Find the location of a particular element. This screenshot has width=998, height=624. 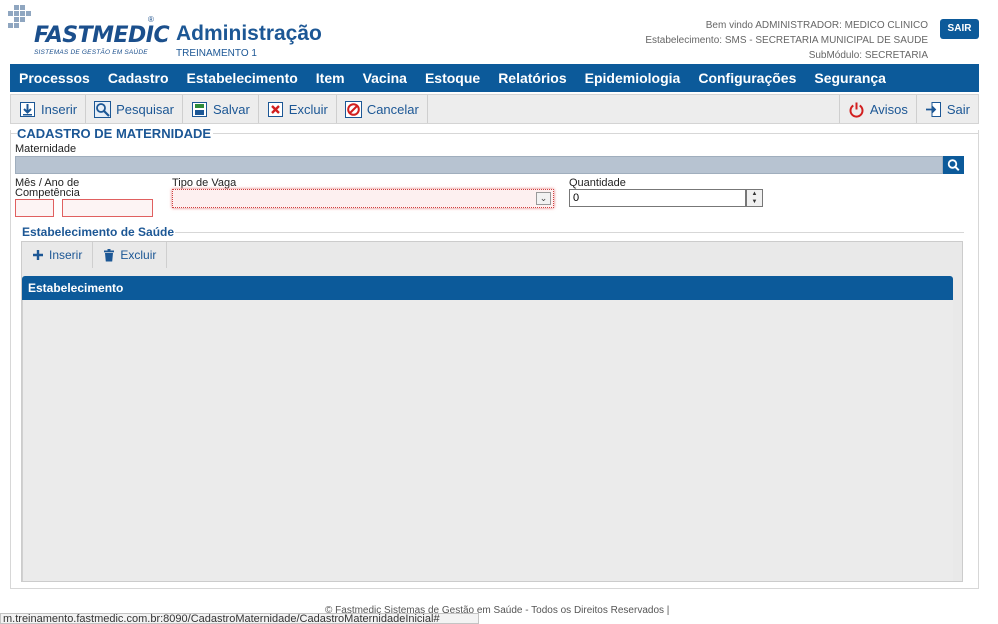

insert-label: Inserir is located at coordinates (59, 109).